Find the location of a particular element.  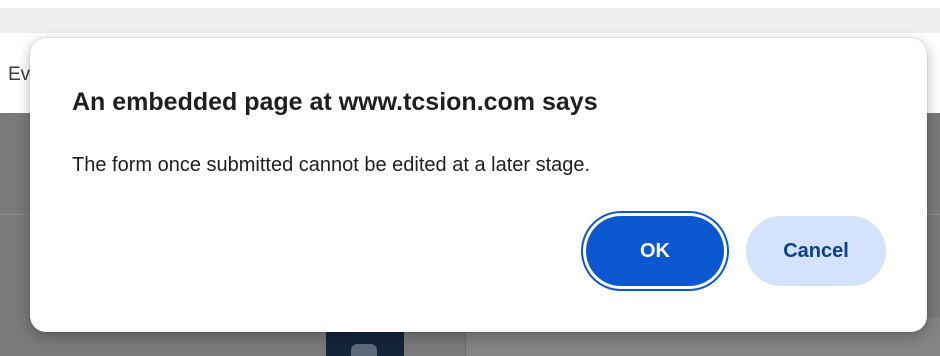

background-top-bar is located at coordinates (470, 20).